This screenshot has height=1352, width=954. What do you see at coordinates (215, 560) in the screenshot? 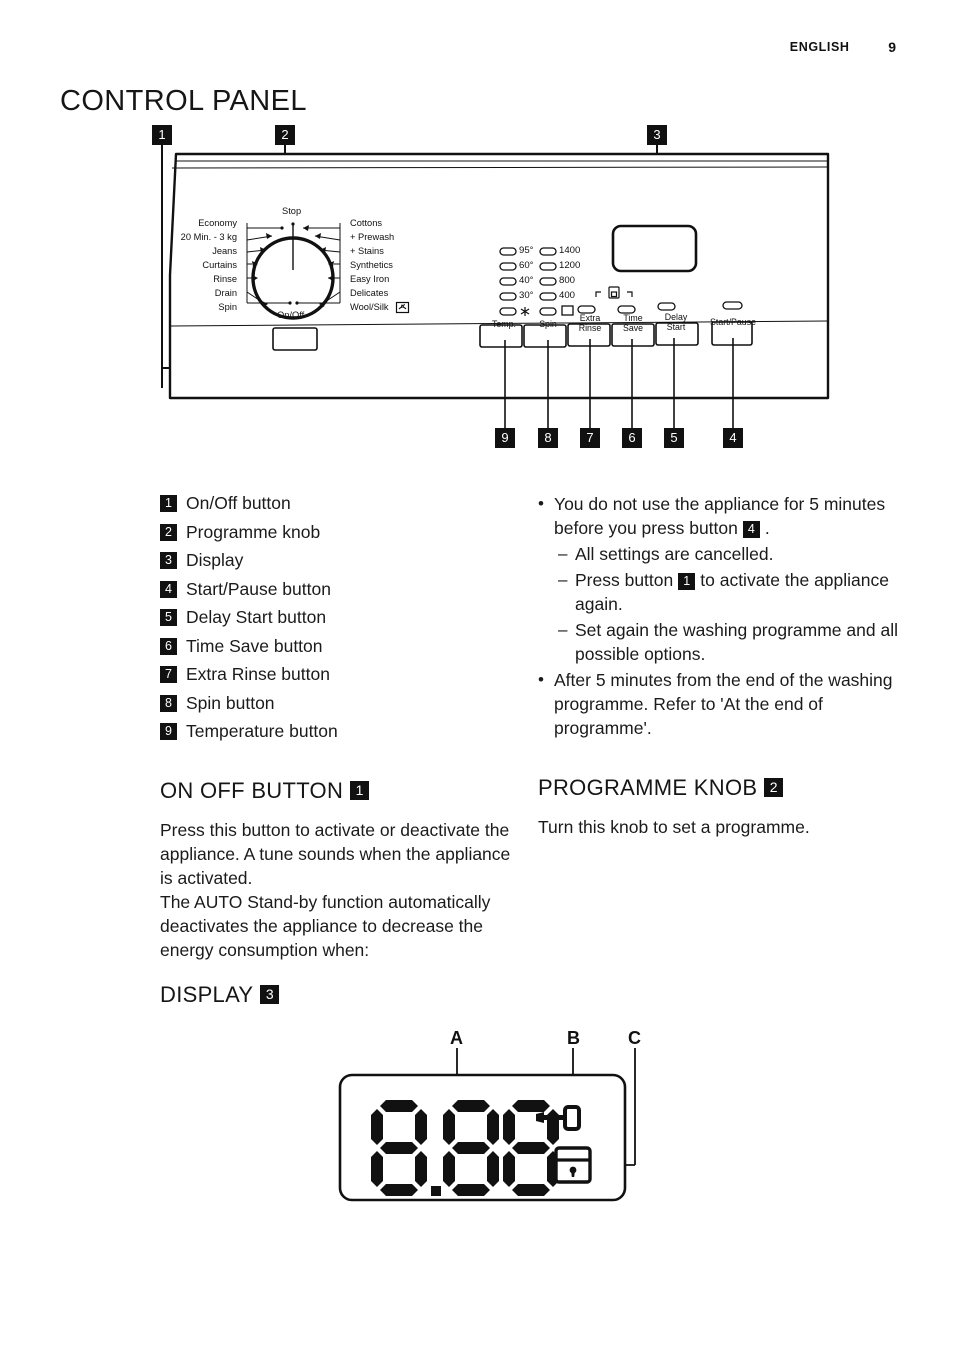
I see `legend-label-3: Display` at bounding box center [215, 560].